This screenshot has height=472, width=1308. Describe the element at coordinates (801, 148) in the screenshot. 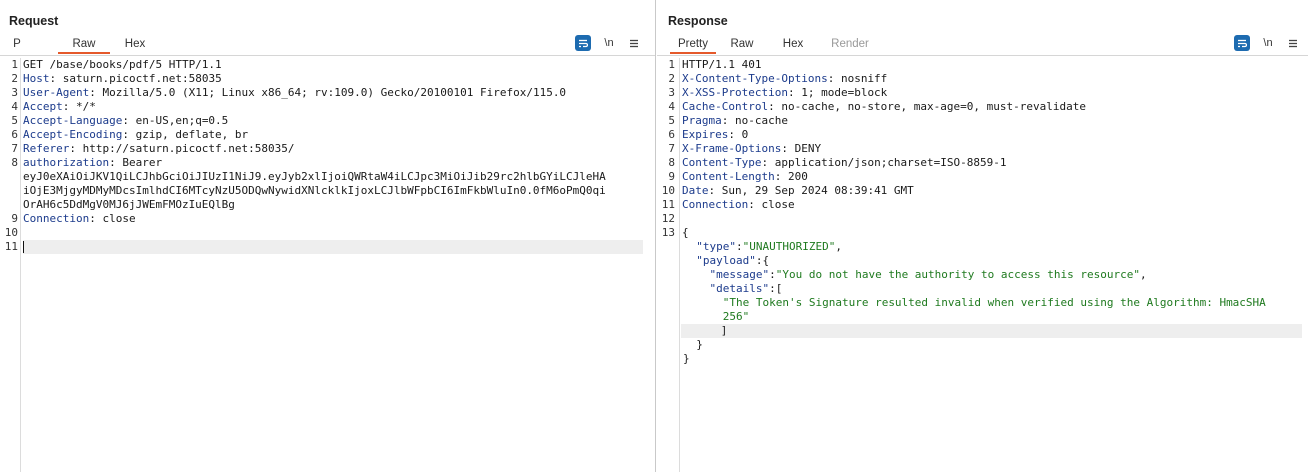

I see `header-value: : DENY` at that location.